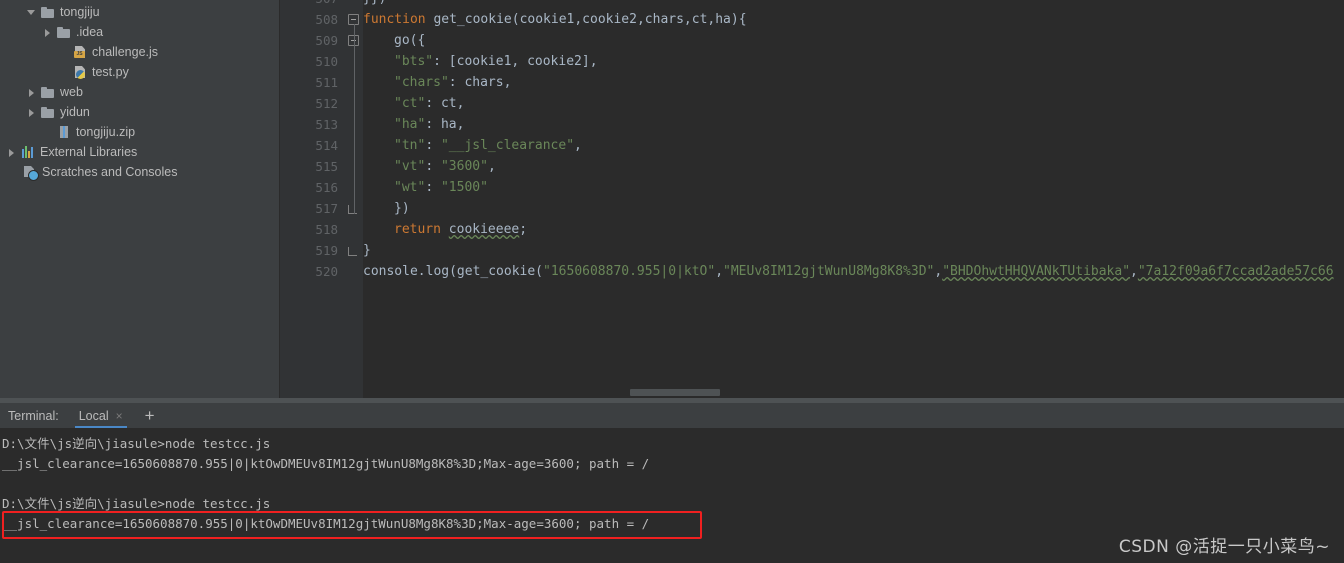  I want to click on code-token-value: [cookie1, cookie2], so click(519, 61).